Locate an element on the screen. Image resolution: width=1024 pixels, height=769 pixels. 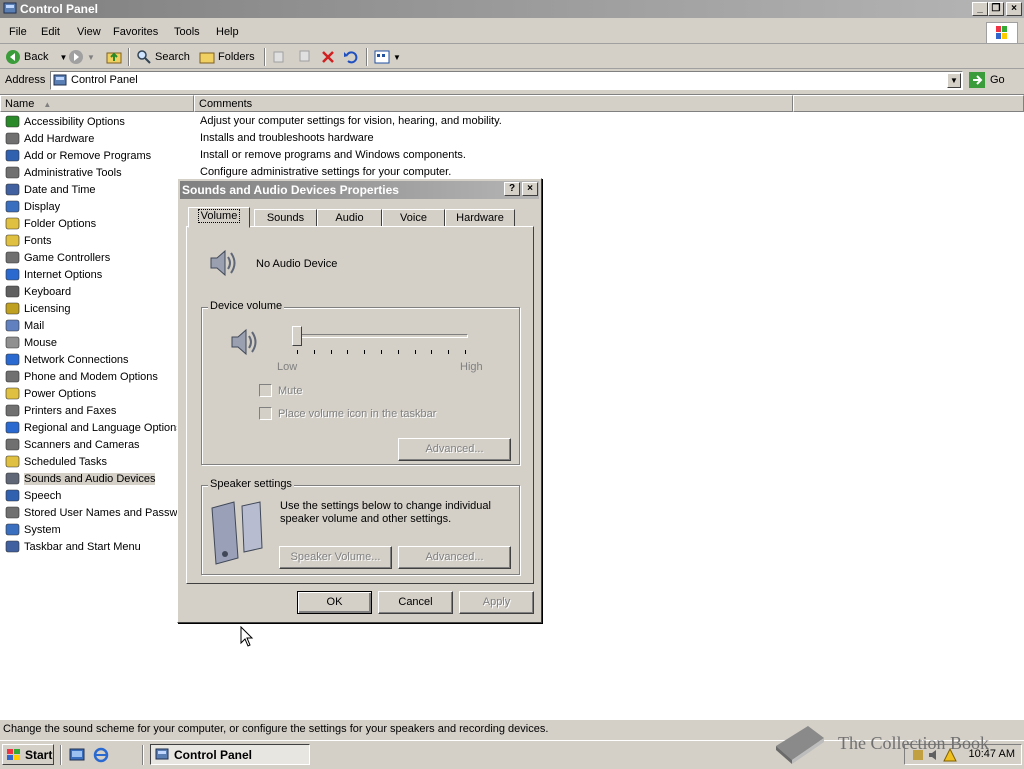
tab-sounds: Sounds is located at coordinates (285, 218).